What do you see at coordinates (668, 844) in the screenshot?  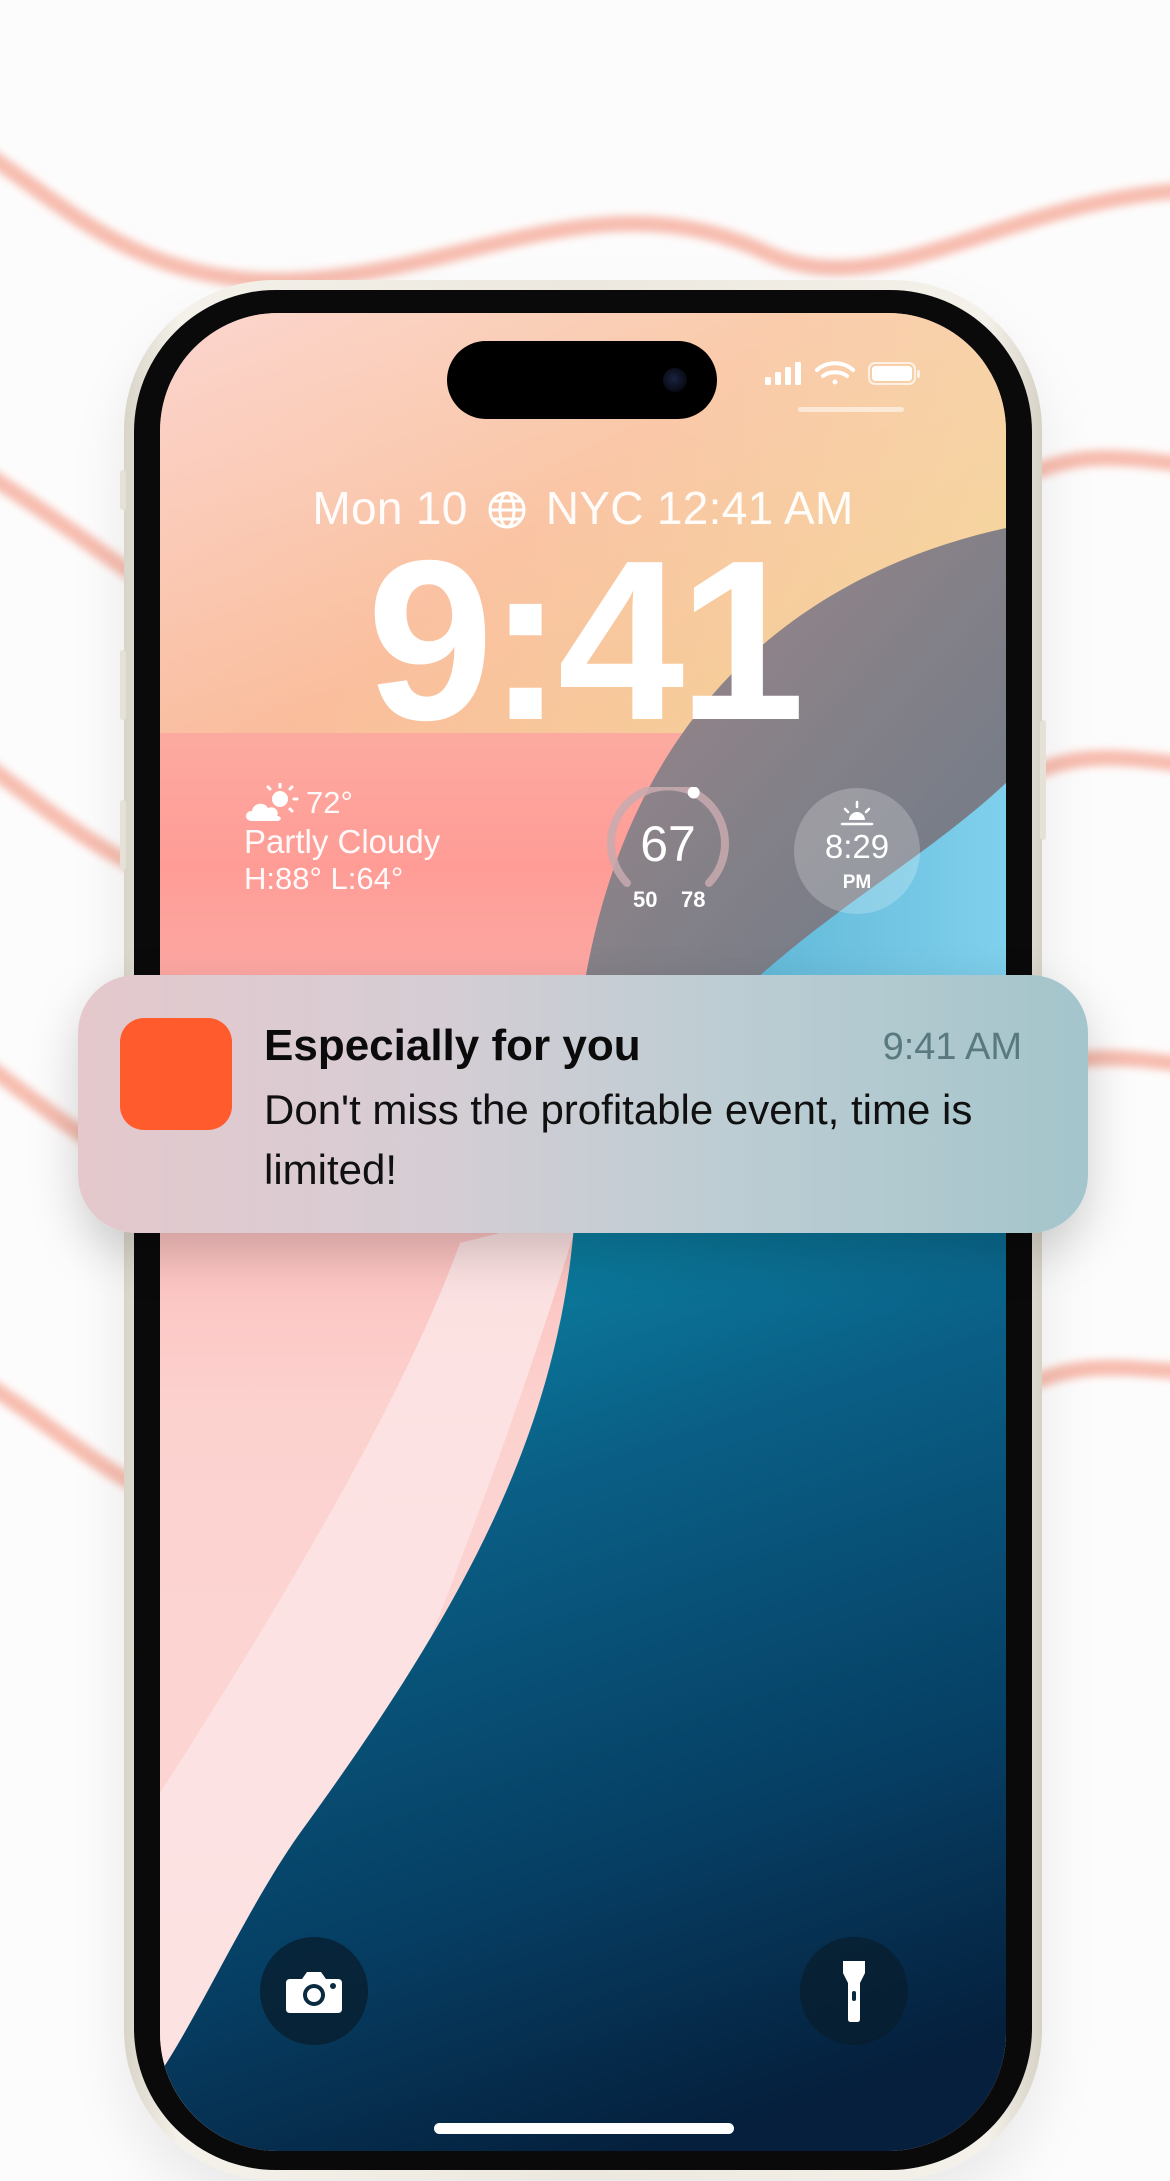 I see `gauge-current-temp: 67` at bounding box center [668, 844].